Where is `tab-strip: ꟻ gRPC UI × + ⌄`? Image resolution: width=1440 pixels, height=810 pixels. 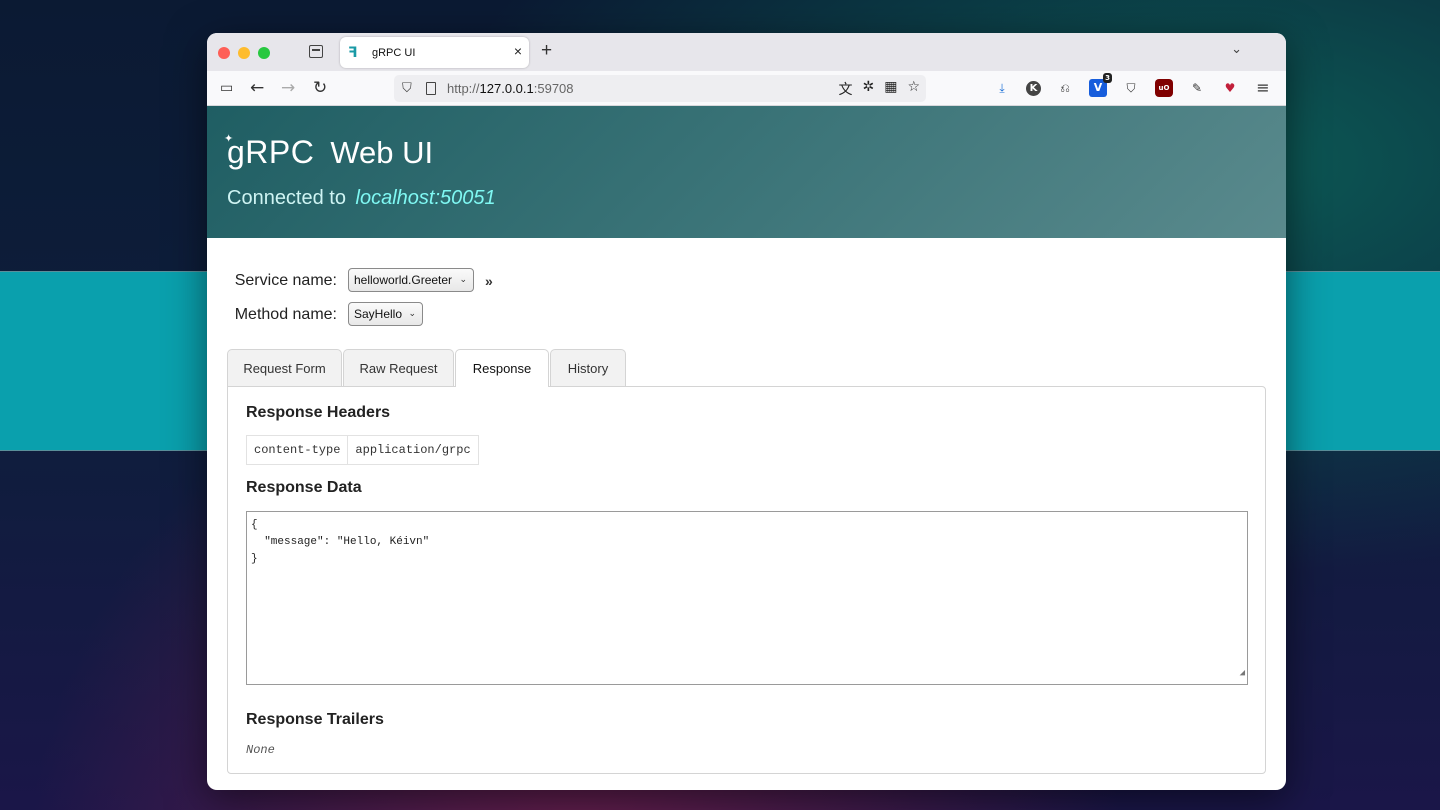
tab-strip: ꟻ gRPC UI × + ⌄ is located at coordinates (746, 52).